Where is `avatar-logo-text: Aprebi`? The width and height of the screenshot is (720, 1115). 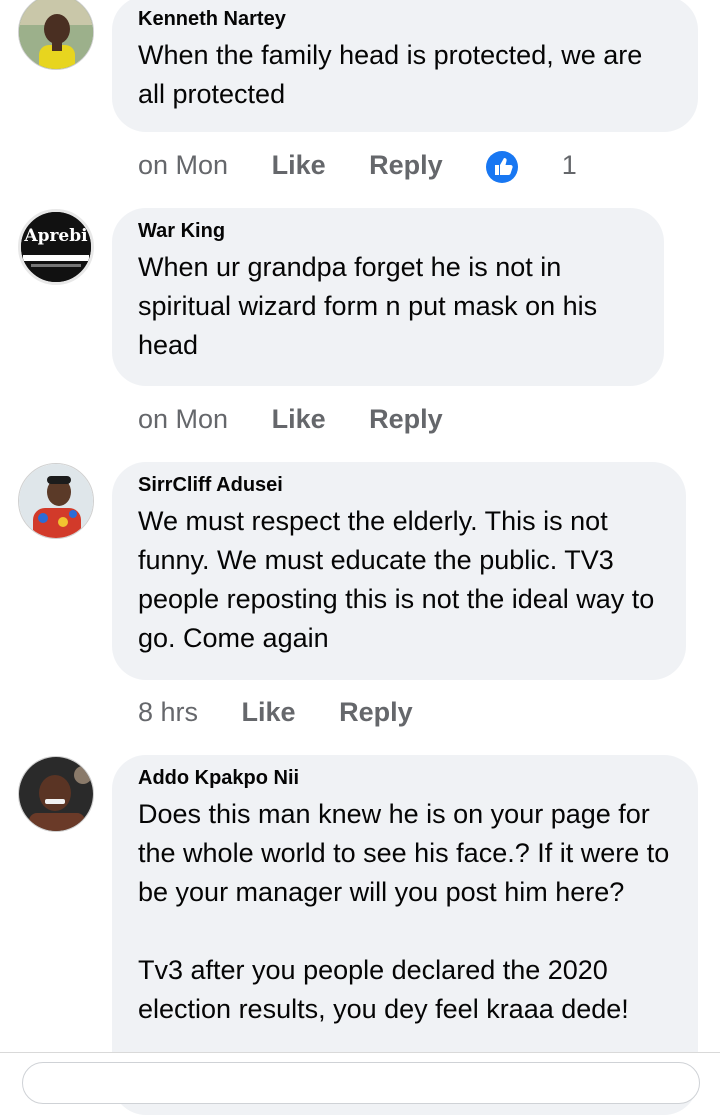 avatar-logo-text: Aprebi is located at coordinates (56, 236).